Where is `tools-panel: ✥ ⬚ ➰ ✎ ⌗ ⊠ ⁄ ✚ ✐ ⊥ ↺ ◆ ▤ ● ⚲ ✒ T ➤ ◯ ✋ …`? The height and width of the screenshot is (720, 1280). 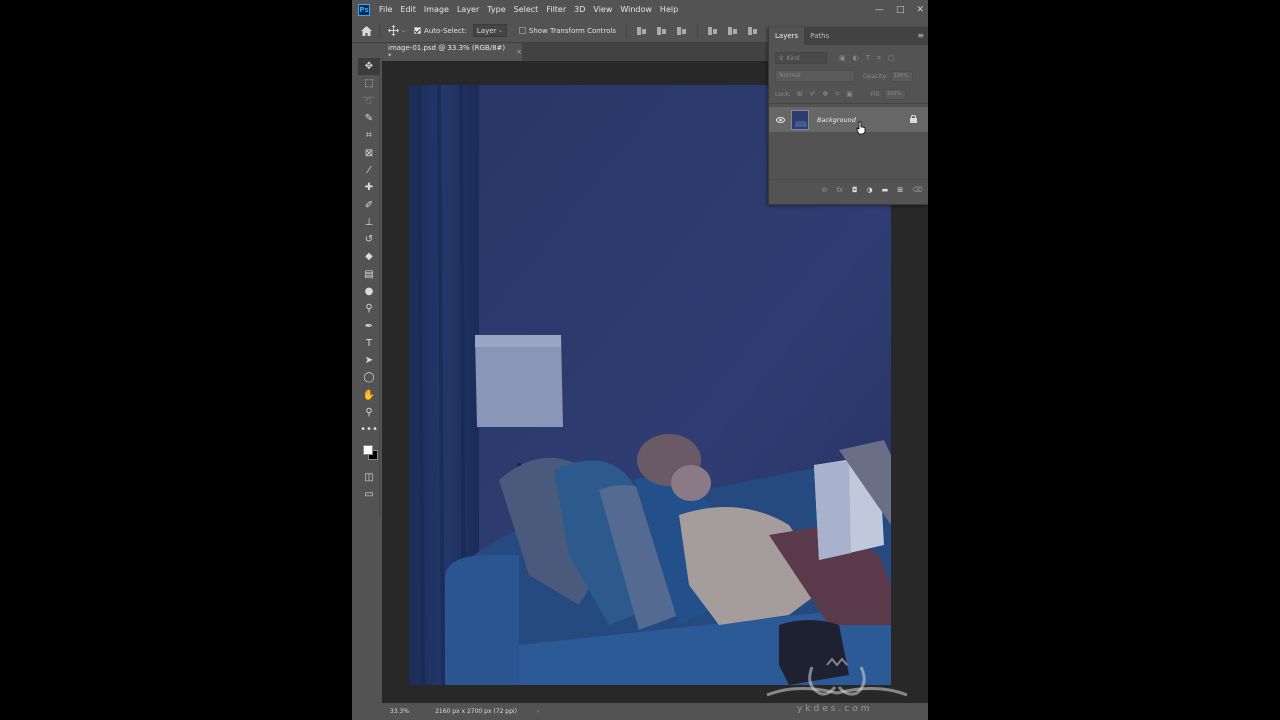 tools-panel: ✥ ⬚ ➰ ✎ ⌗ ⊠ ⁄ ✚ ✐ ⊥ ↺ ◆ ▤ ● ⚲ ✒ T ➤ ◯ ✋ … is located at coordinates (369, 288).